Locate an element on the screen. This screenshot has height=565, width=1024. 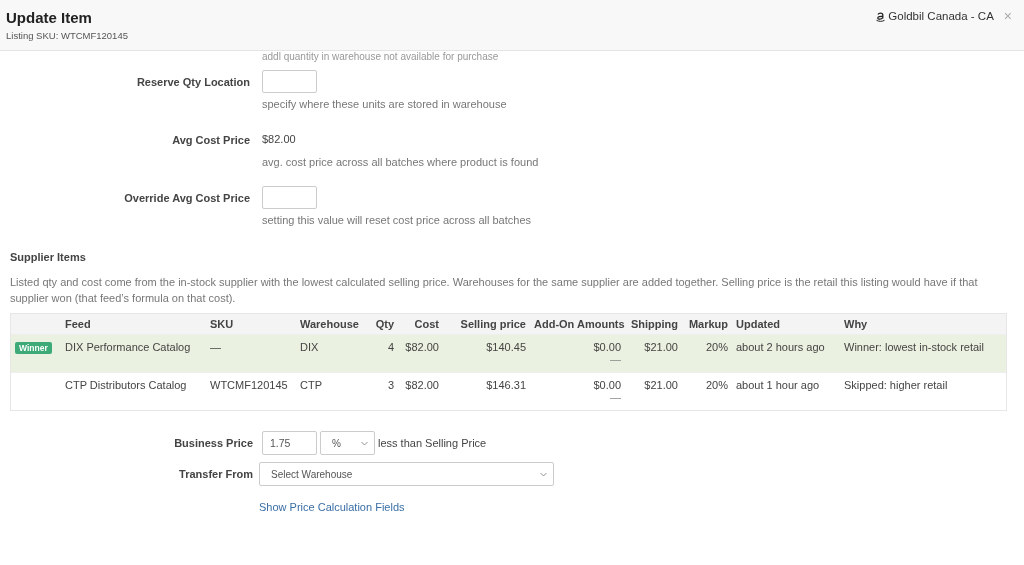
field-label: Transfer From is located at coordinates (215, 474).